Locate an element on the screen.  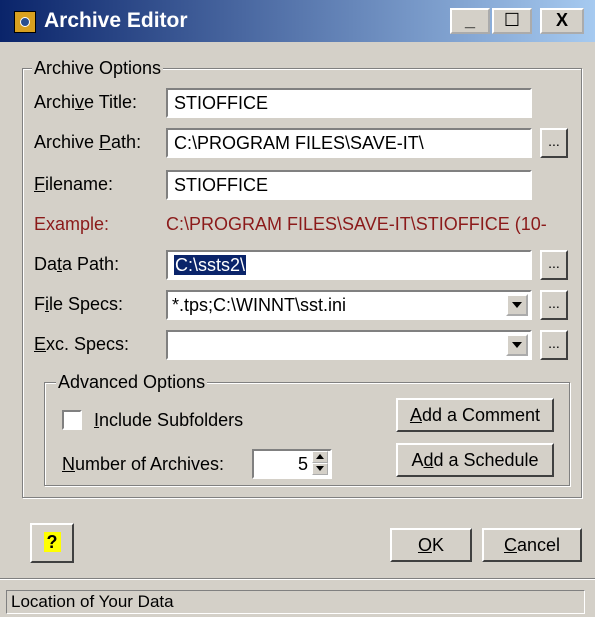
title-bar: Archive Editor _ ☐ X is located at coordinates (297, 21).